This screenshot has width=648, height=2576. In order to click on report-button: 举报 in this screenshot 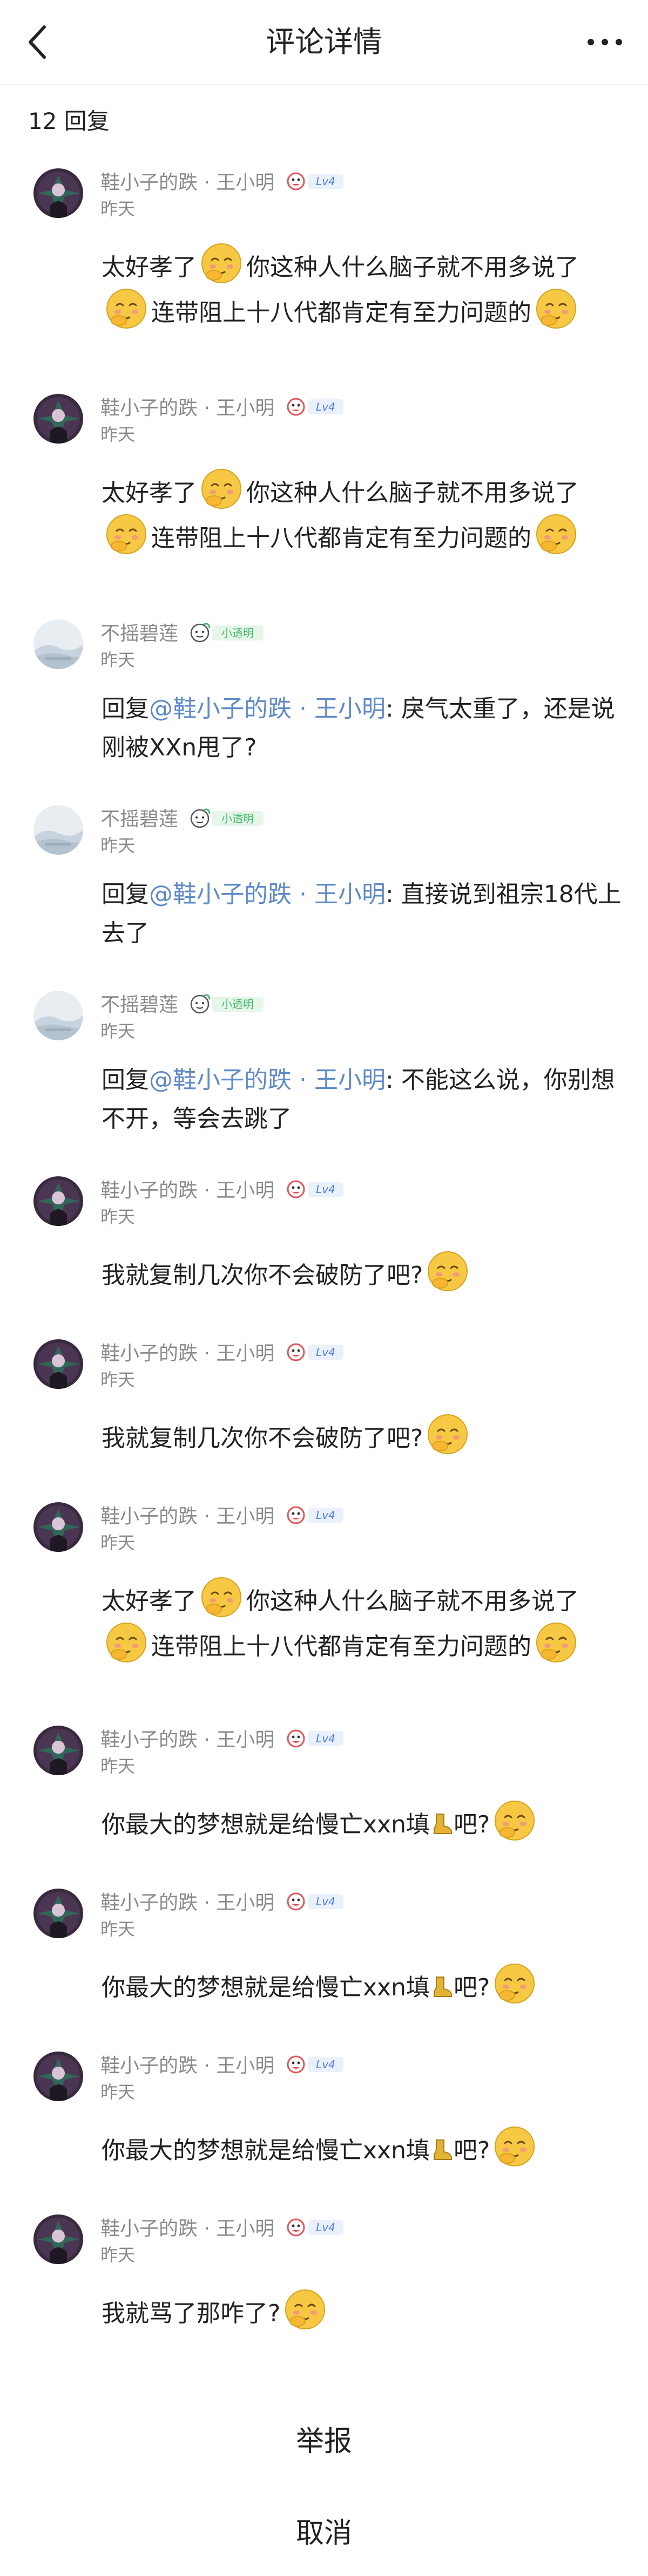, I will do `click(324, 2441)`.